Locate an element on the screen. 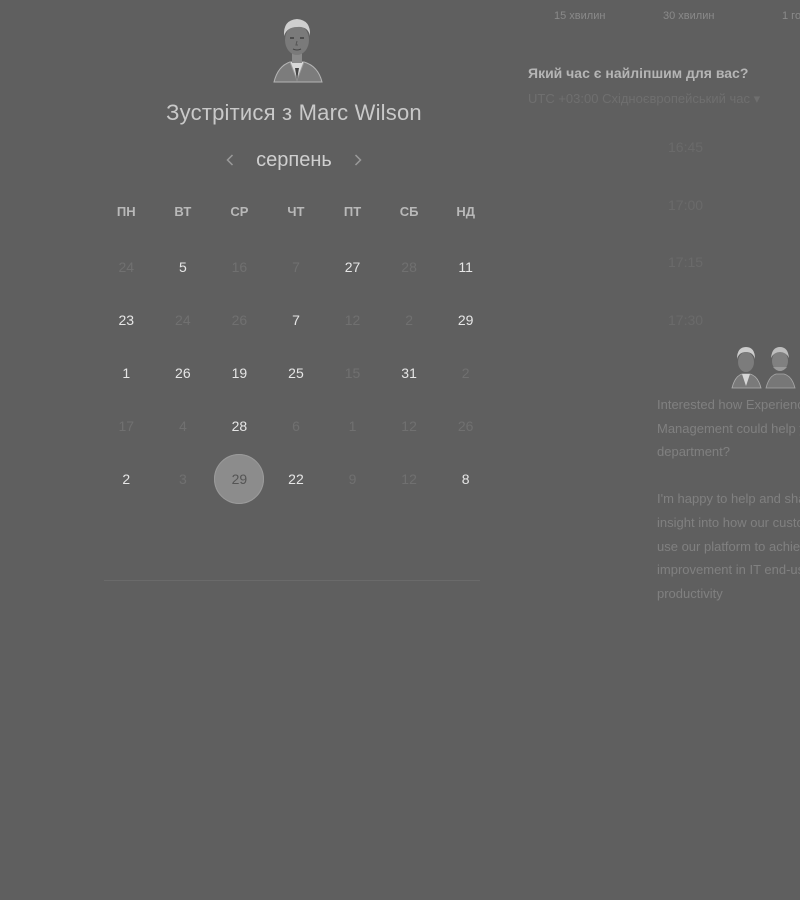 The height and width of the screenshot is (900, 800). calendar-day: 9 is located at coordinates (352, 478).